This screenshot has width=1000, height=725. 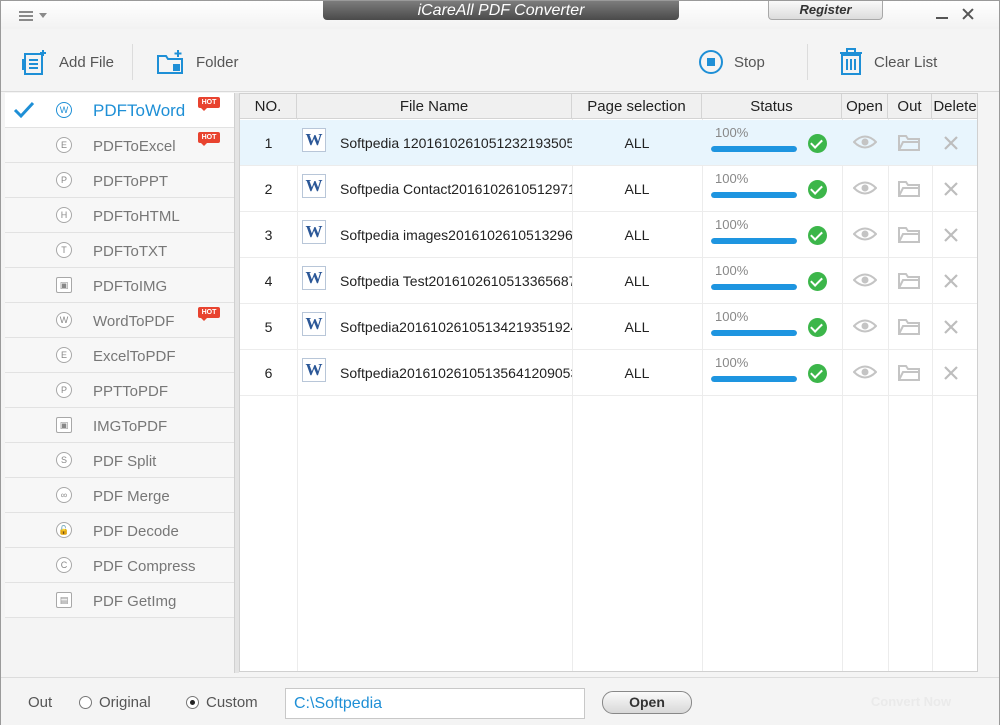 What do you see at coordinates (64, 285) in the screenshot?
I see `sidebar-tool-icon: ▣` at bounding box center [64, 285].